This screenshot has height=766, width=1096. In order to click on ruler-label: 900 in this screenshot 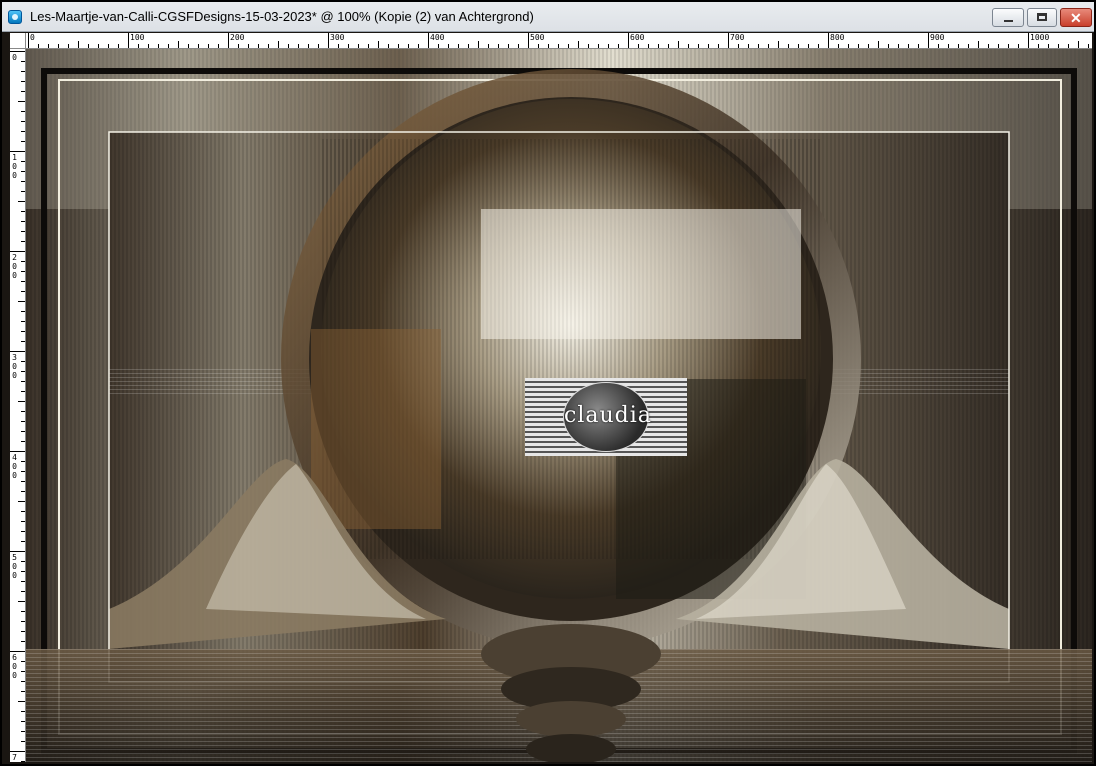, I will do `click(937, 37)`.